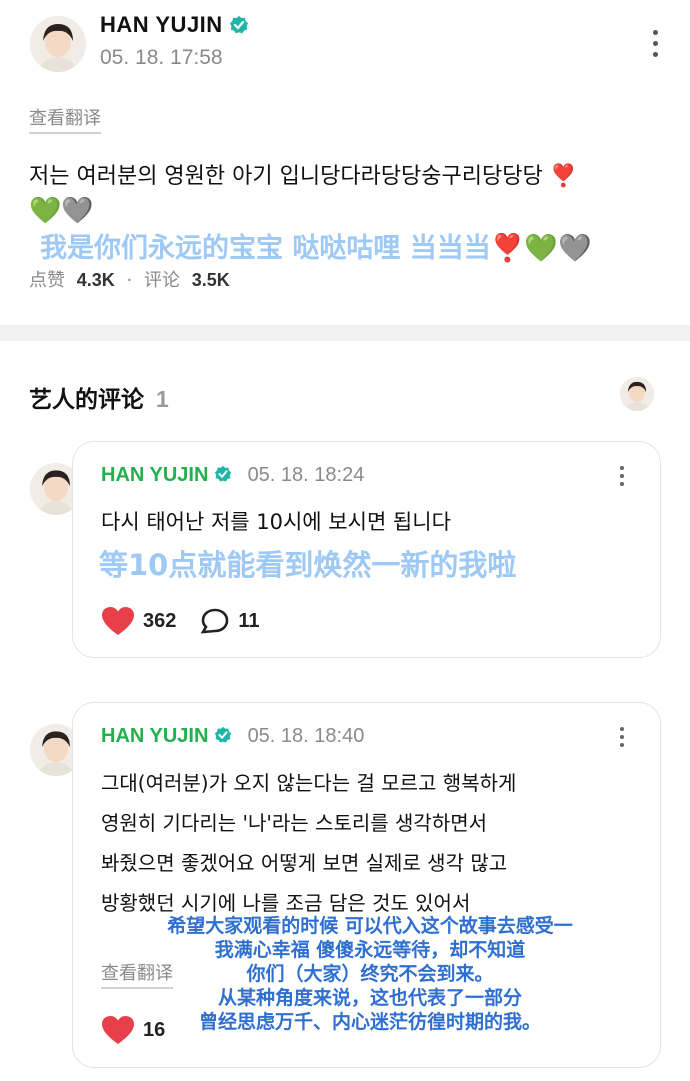 The width and height of the screenshot is (690, 1081). What do you see at coordinates (276, 522) in the screenshot?
I see `comment-text: 다시 태어난 저를 10시에 보시면 됩니다` at bounding box center [276, 522].